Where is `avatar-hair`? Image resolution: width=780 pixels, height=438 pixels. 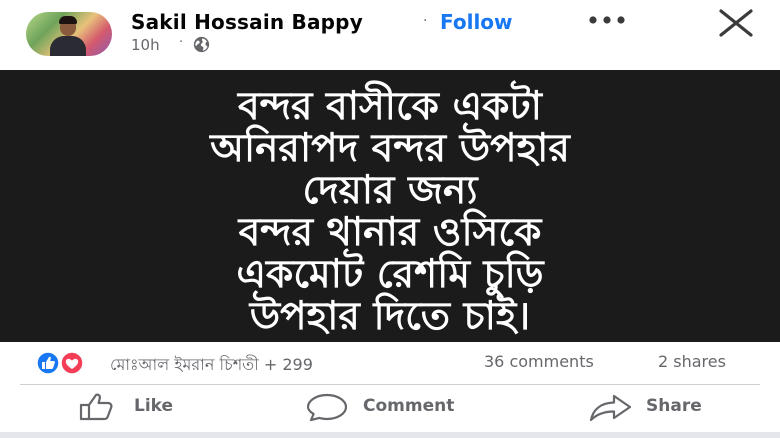
avatar-hair is located at coordinates (68, 20).